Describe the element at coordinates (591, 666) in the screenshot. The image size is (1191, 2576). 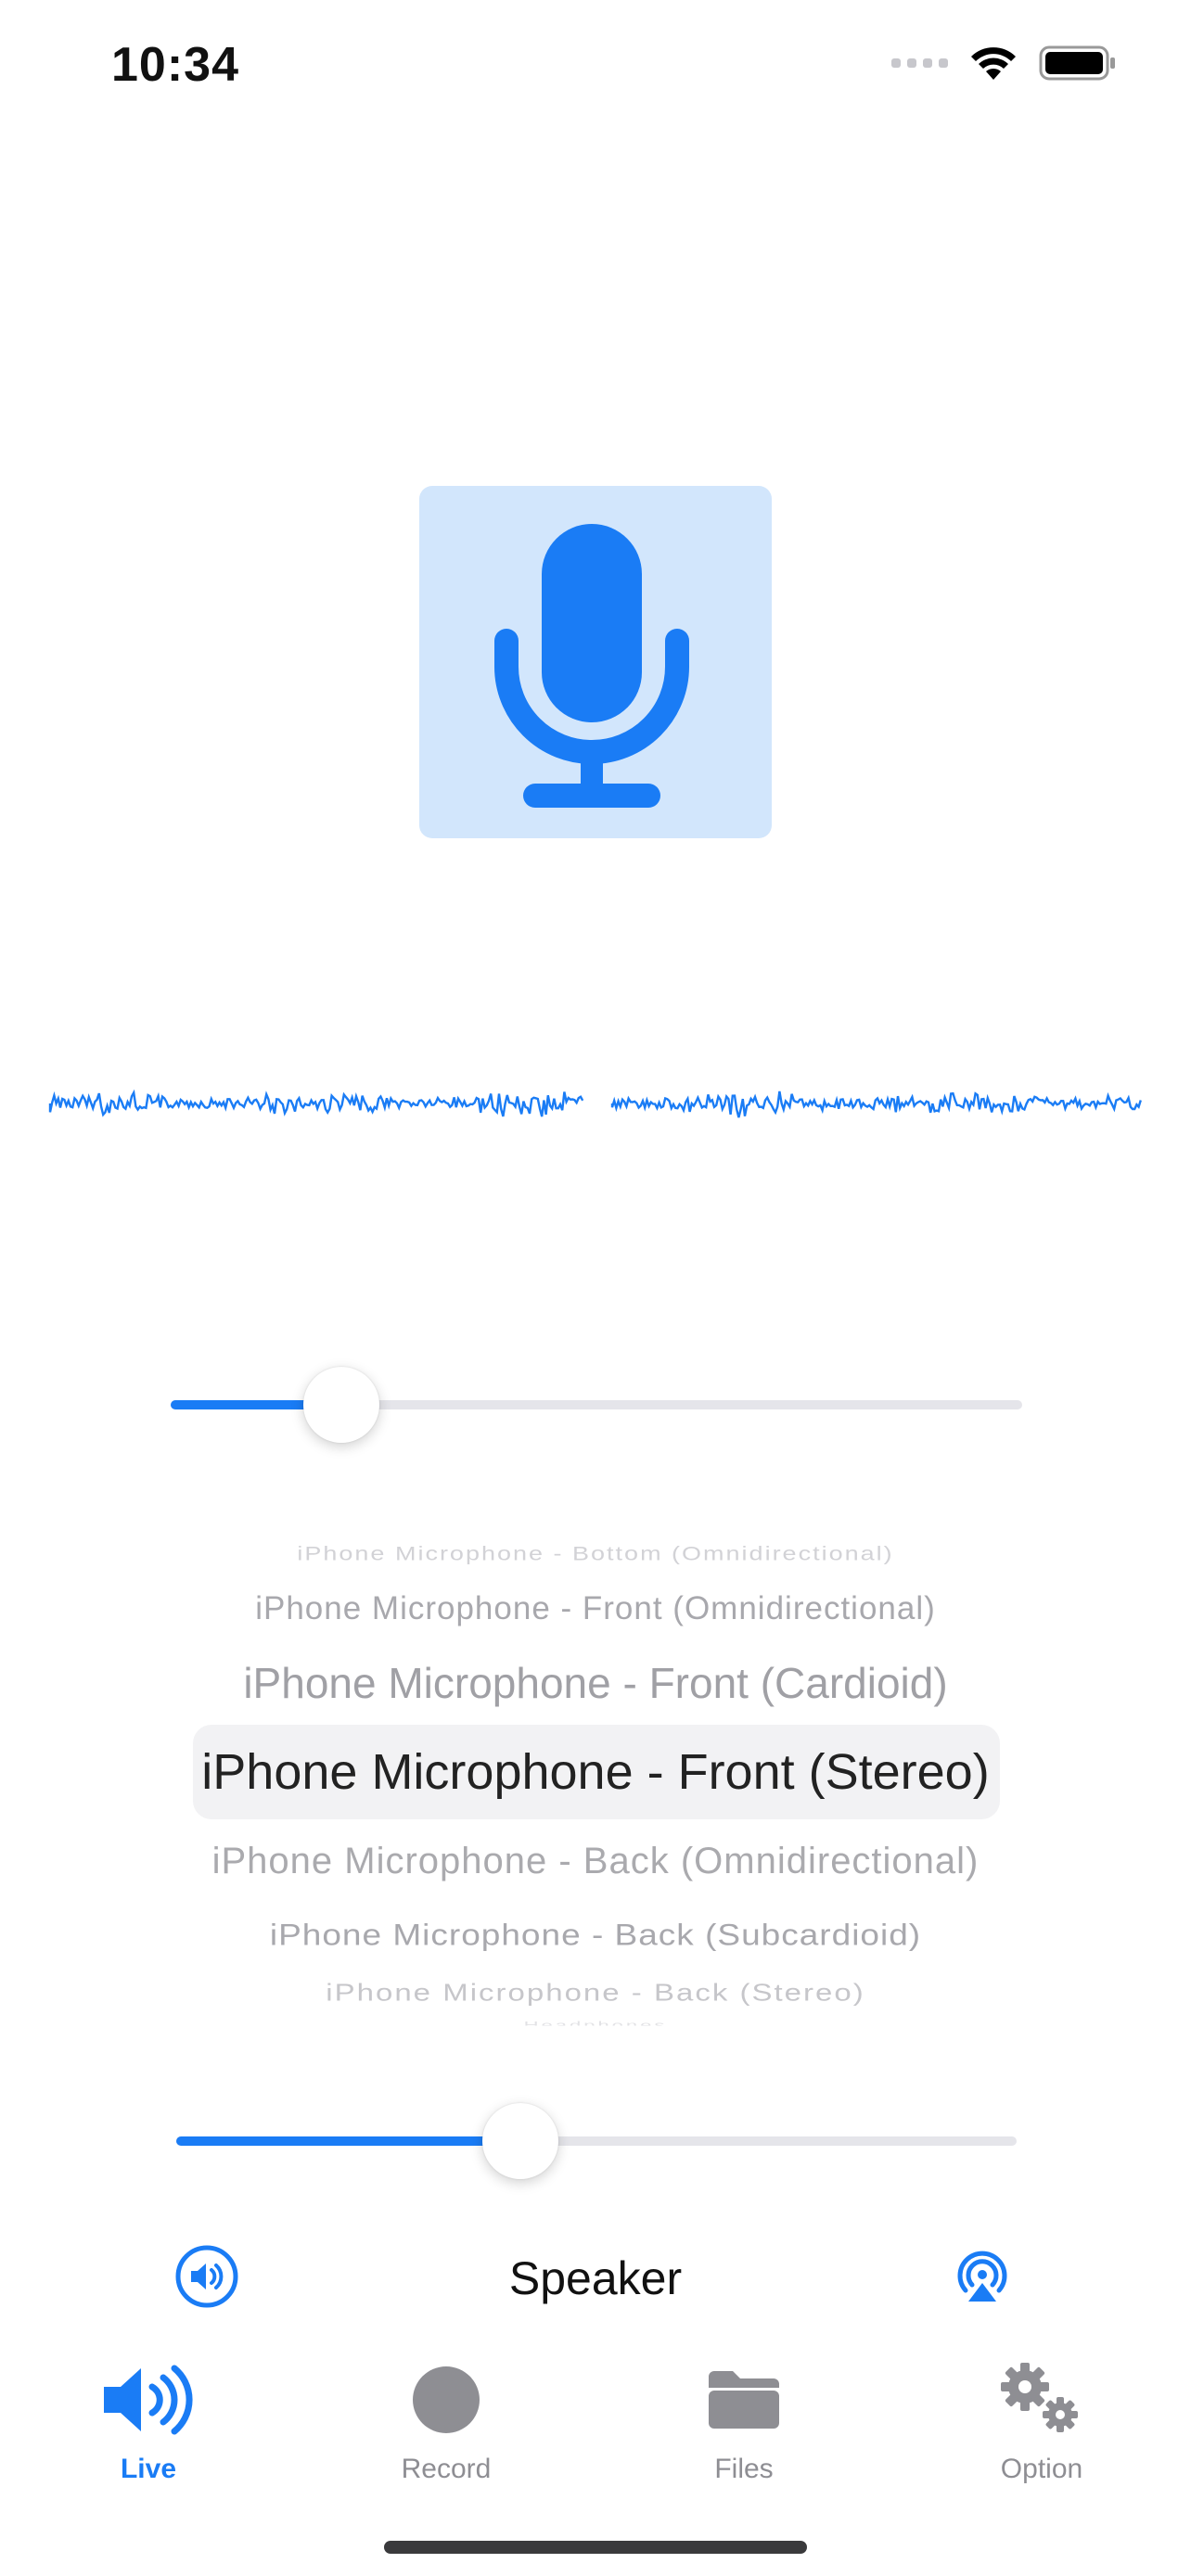
I see `microphone-icon` at that location.